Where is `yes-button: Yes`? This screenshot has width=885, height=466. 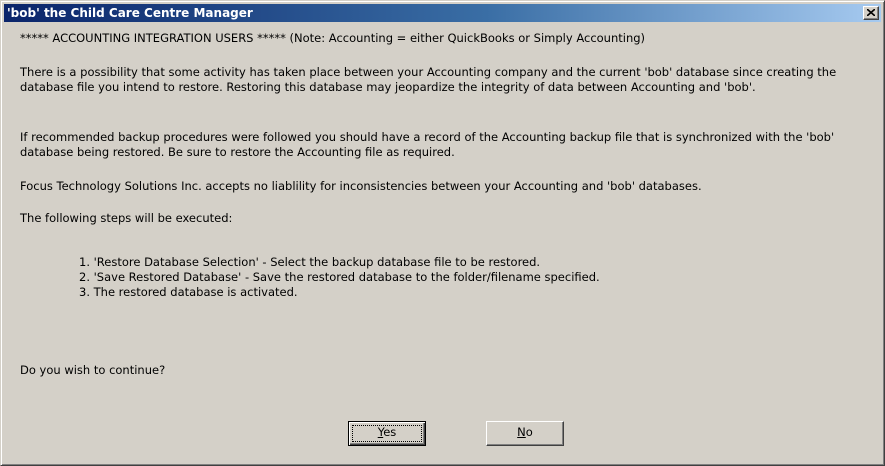
yes-button: Yes is located at coordinates (387, 433).